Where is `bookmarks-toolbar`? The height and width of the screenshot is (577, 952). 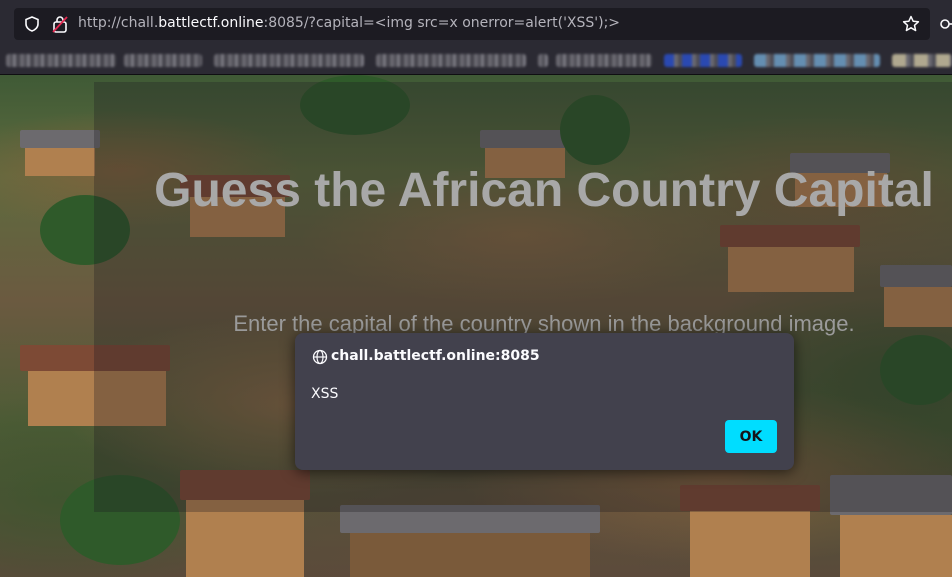
bookmarks-toolbar is located at coordinates (476, 61).